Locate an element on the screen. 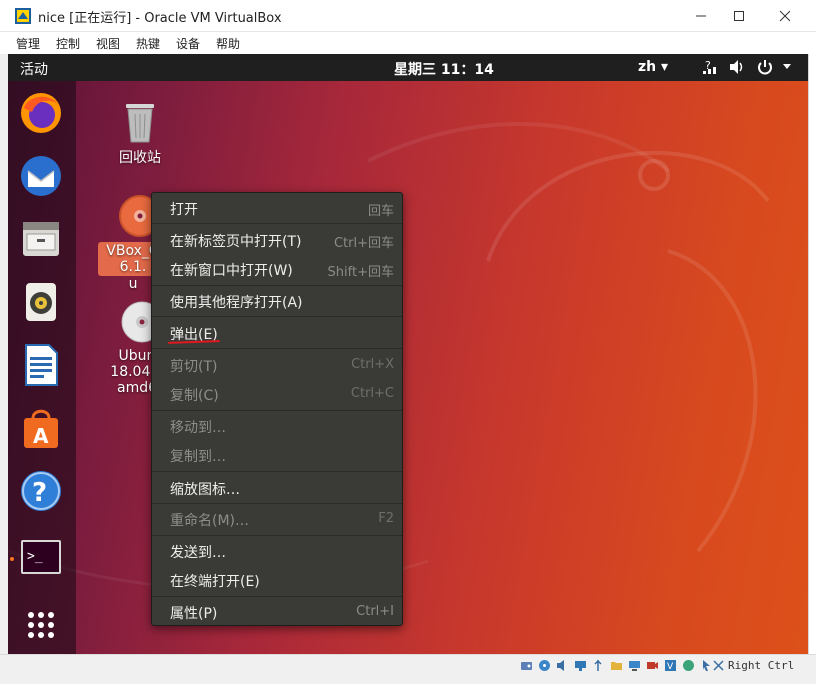  software-center-icon: A is located at coordinates (41, 428).